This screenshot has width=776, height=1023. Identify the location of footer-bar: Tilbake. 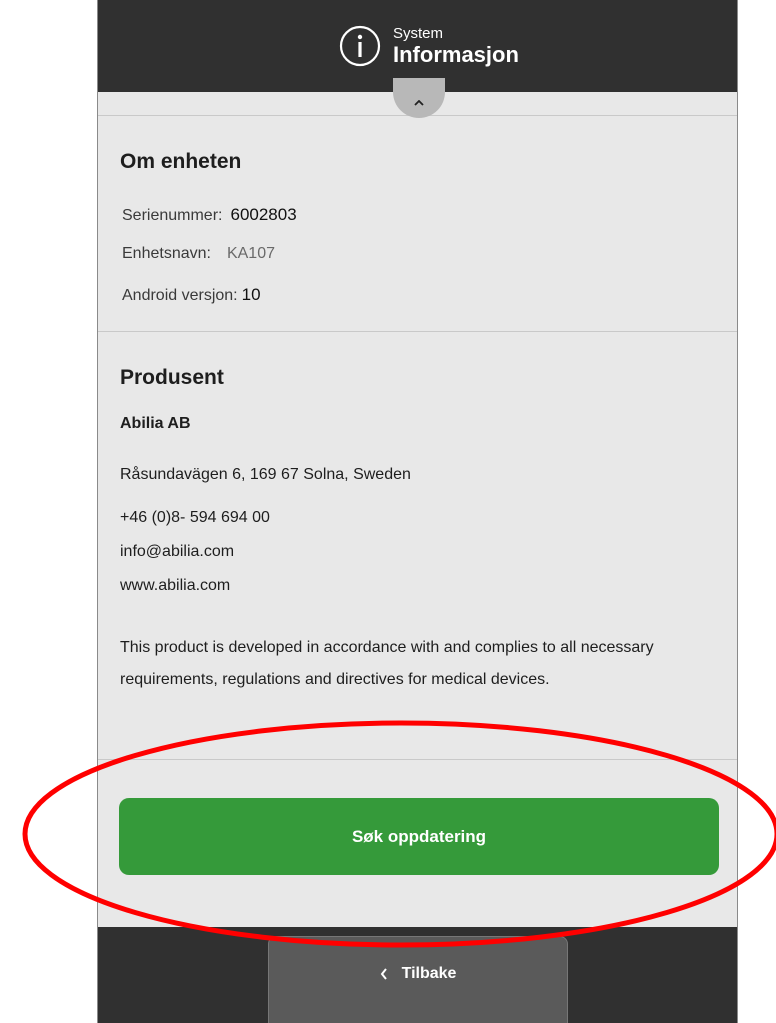
(417, 975).